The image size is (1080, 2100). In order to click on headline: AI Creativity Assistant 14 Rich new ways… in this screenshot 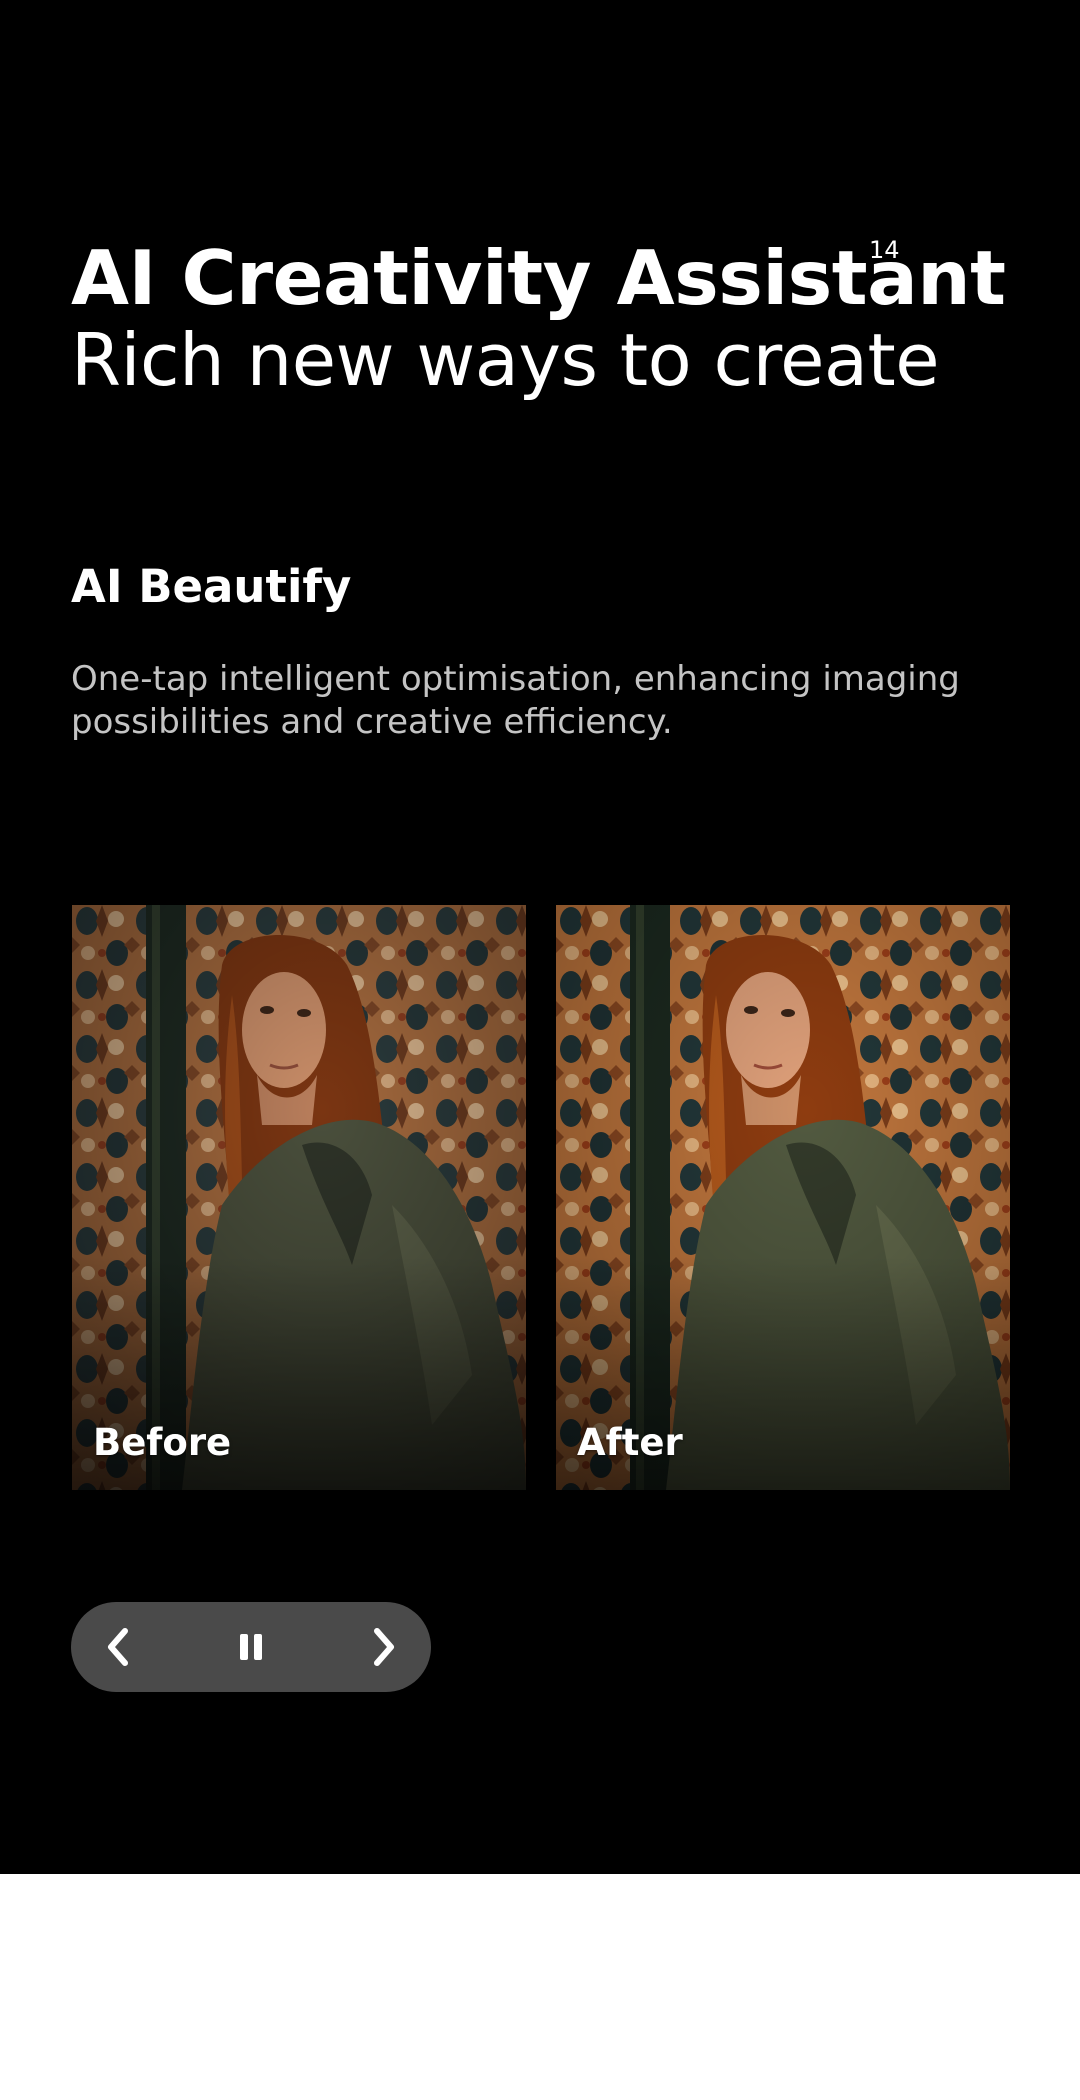, I will do `click(541, 319)`.